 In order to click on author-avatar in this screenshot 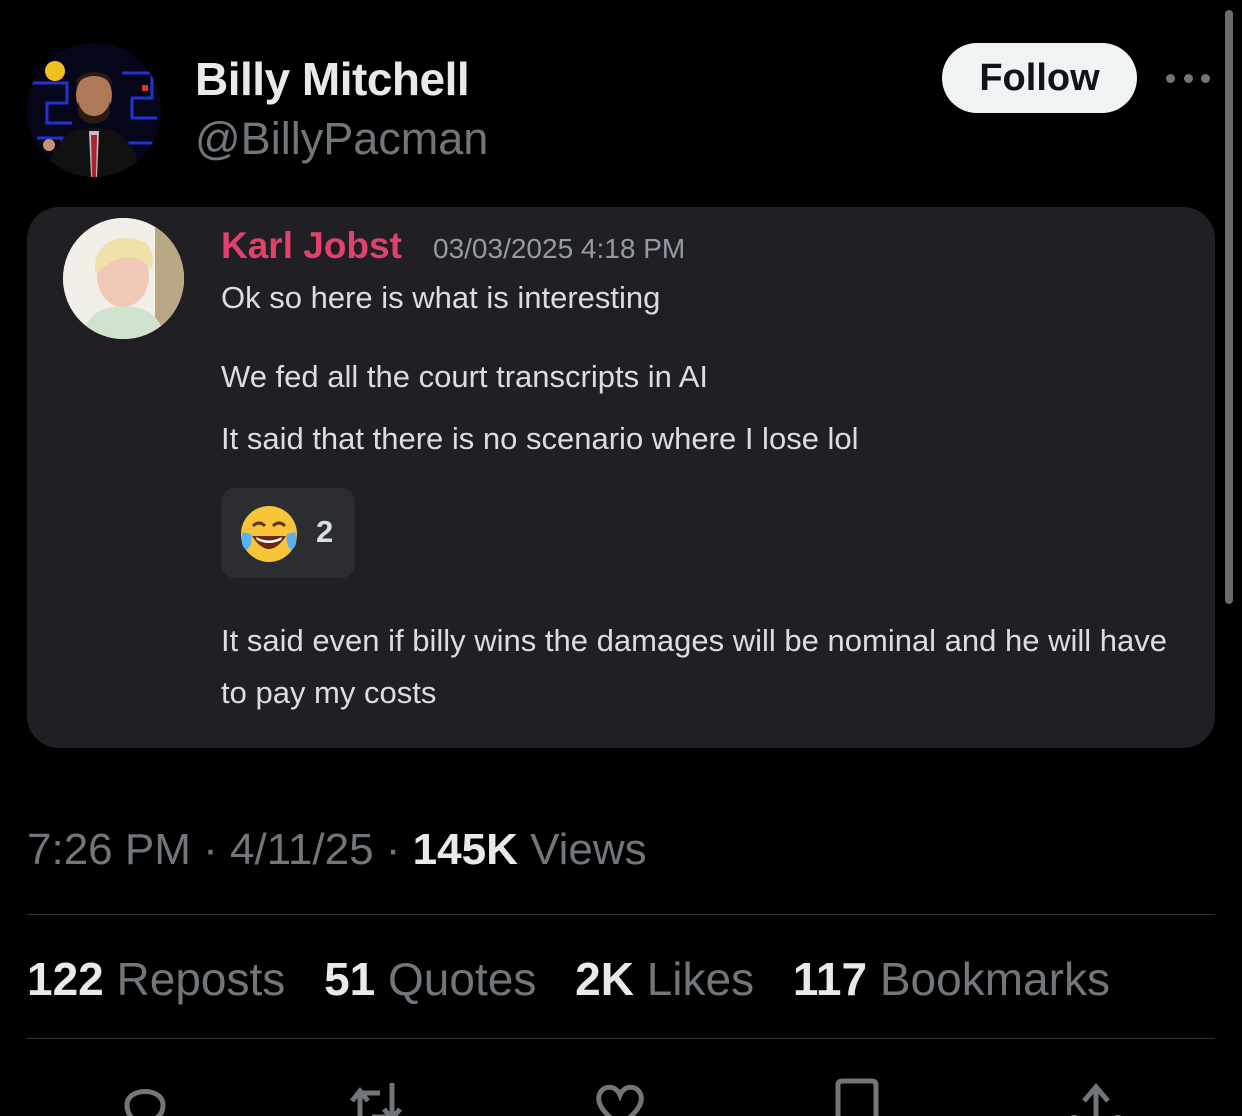, I will do `click(94, 110)`.